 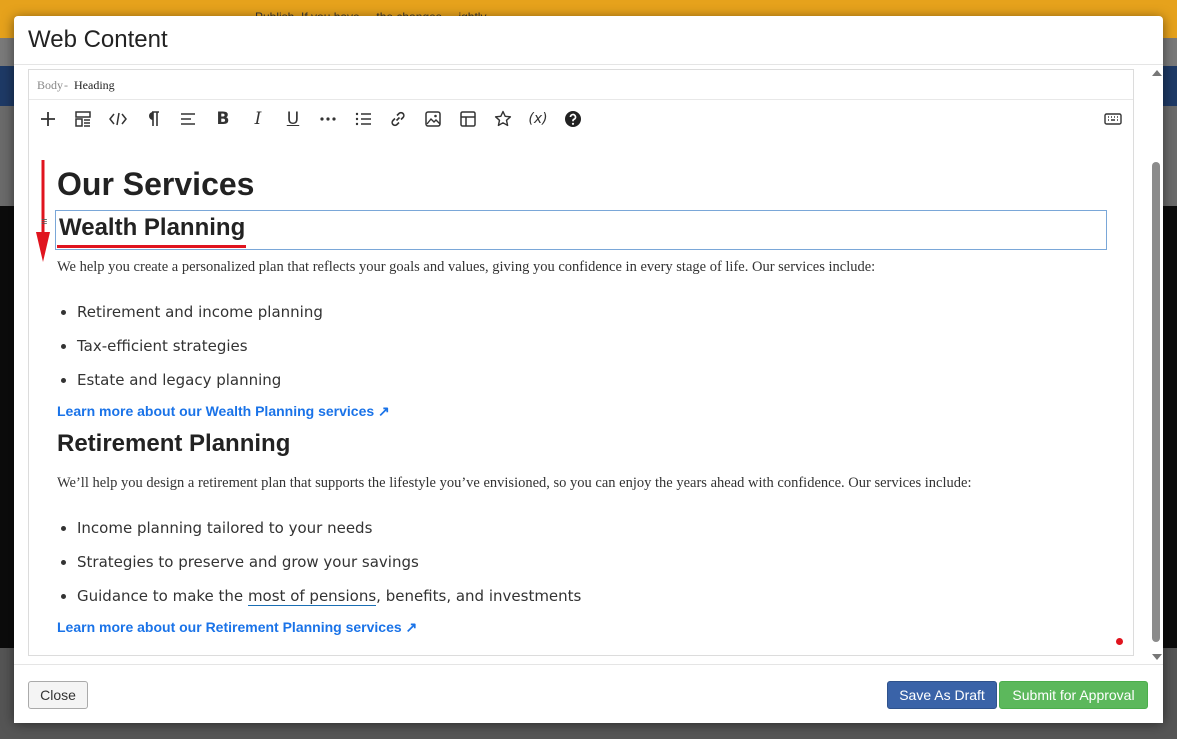 I want to click on add-icon, so click(x=48, y=119).